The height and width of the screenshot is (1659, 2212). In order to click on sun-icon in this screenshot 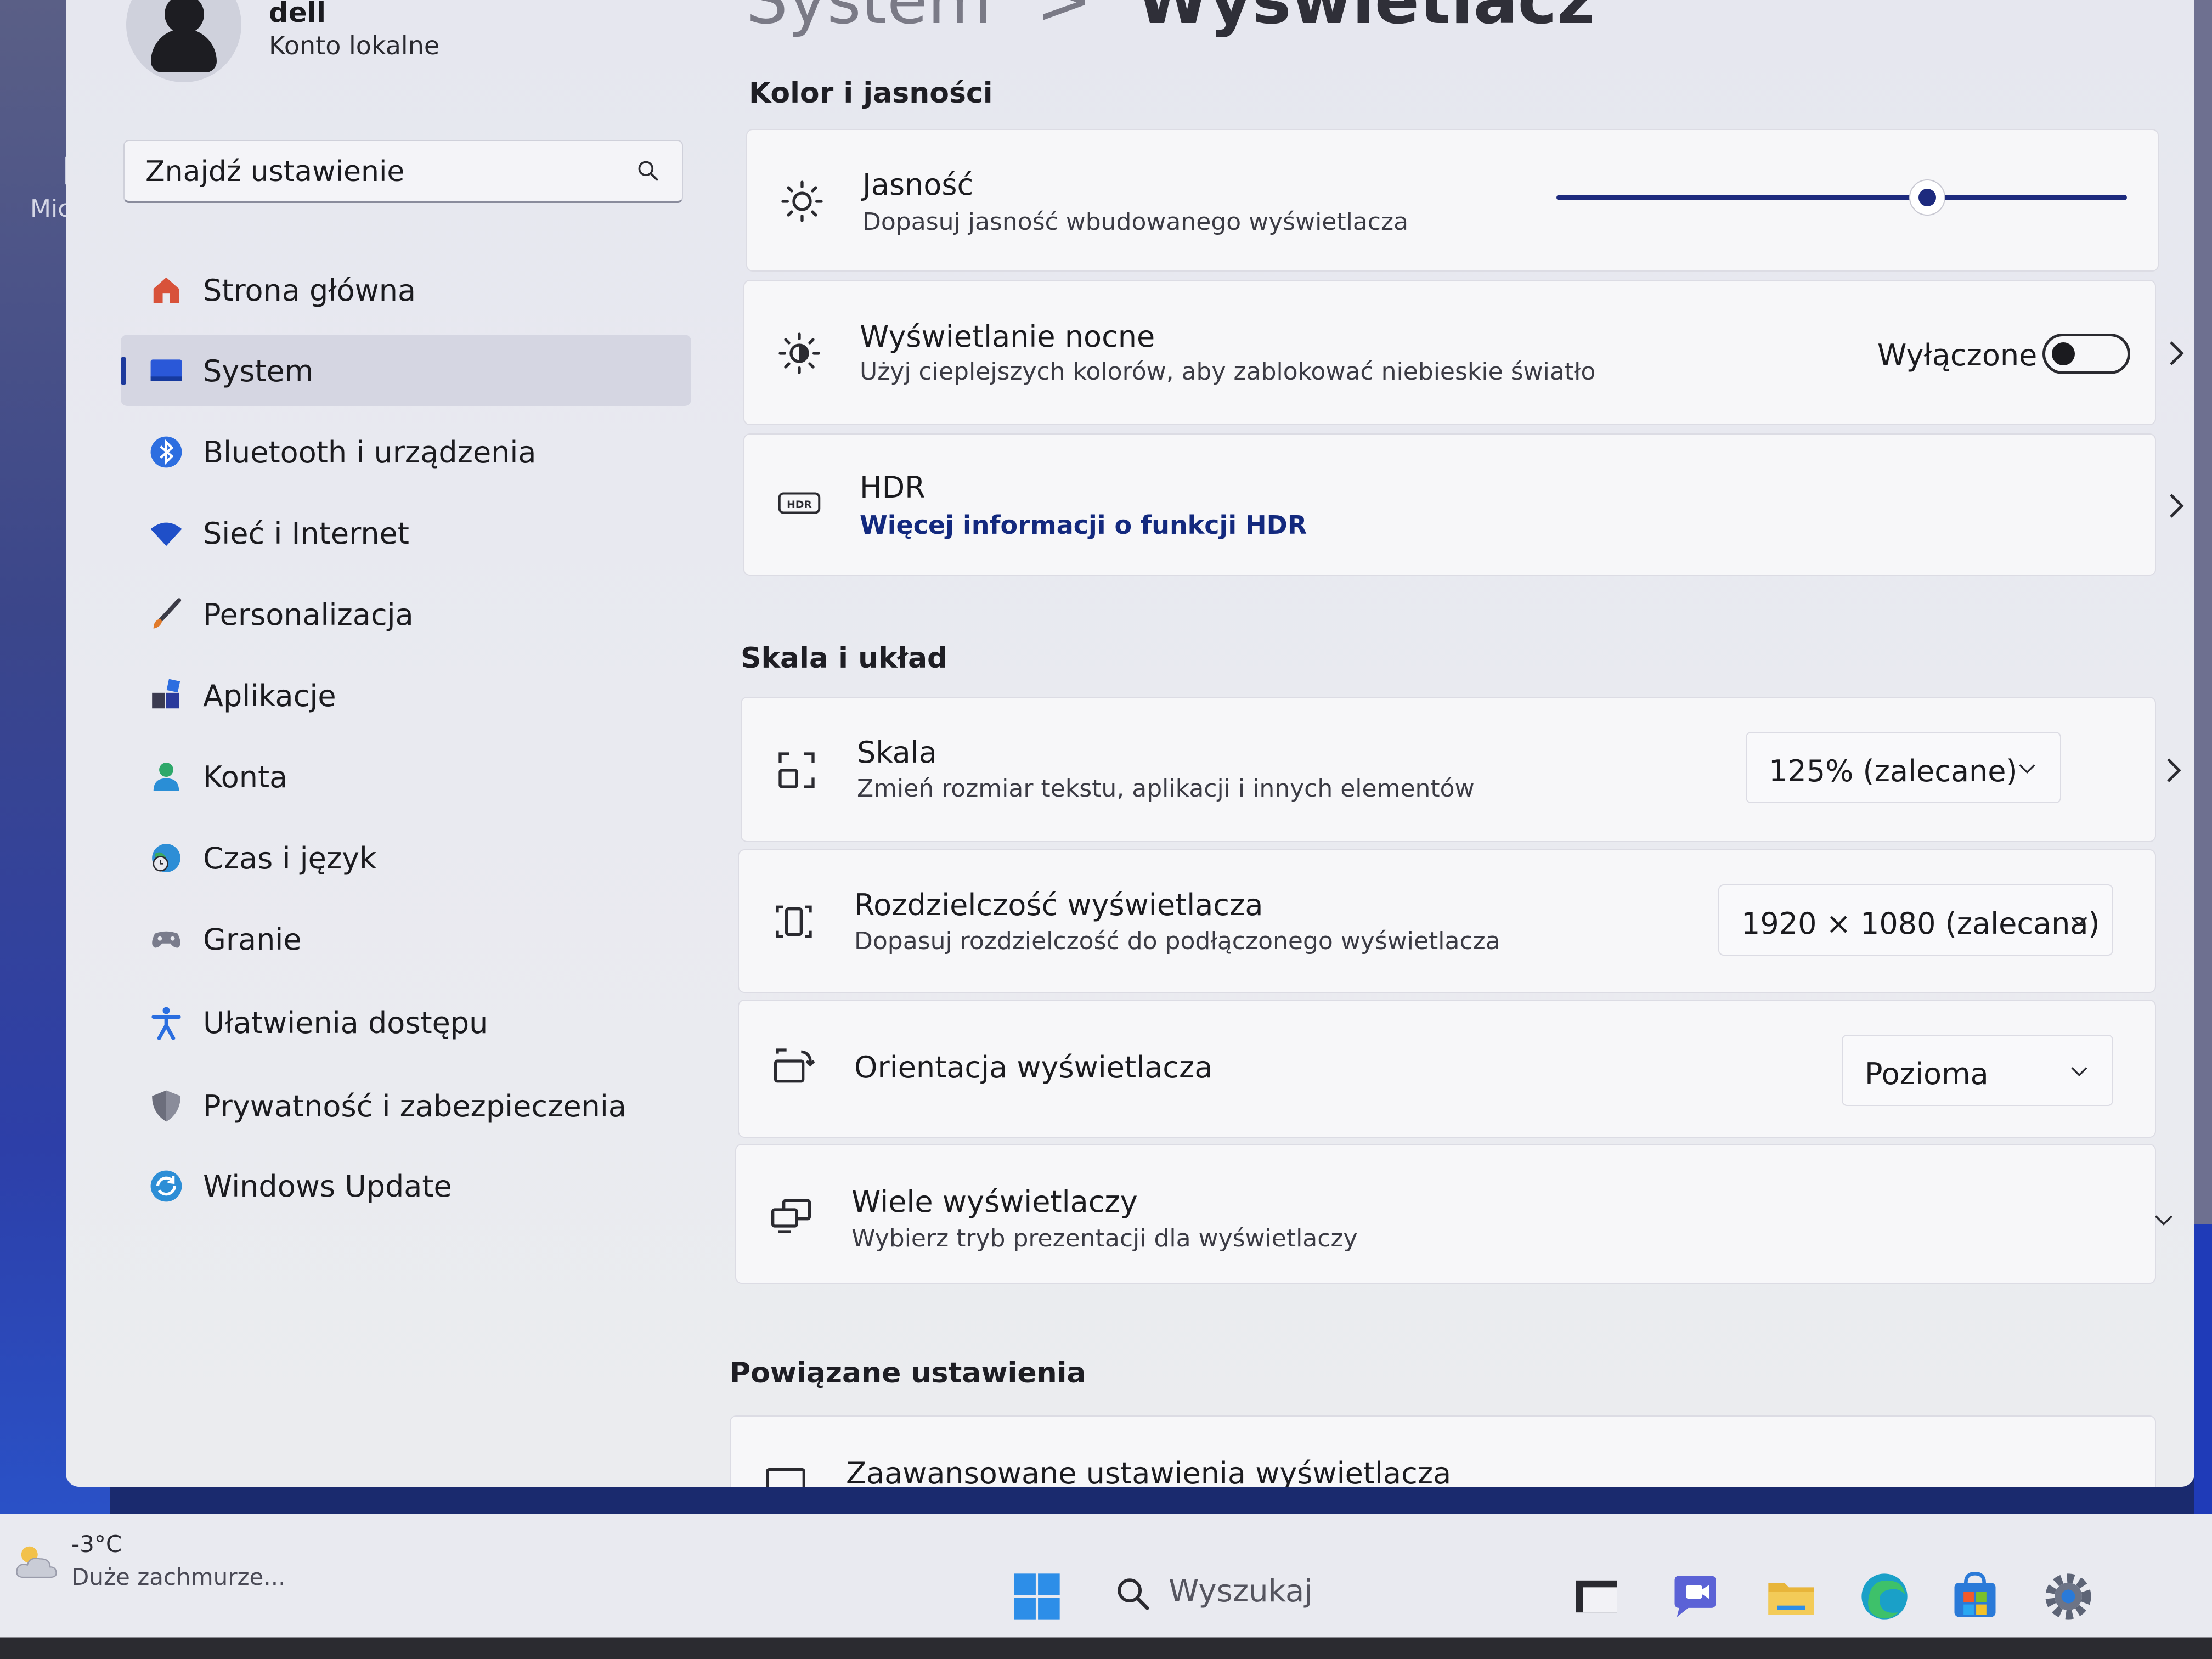, I will do `click(802, 201)`.